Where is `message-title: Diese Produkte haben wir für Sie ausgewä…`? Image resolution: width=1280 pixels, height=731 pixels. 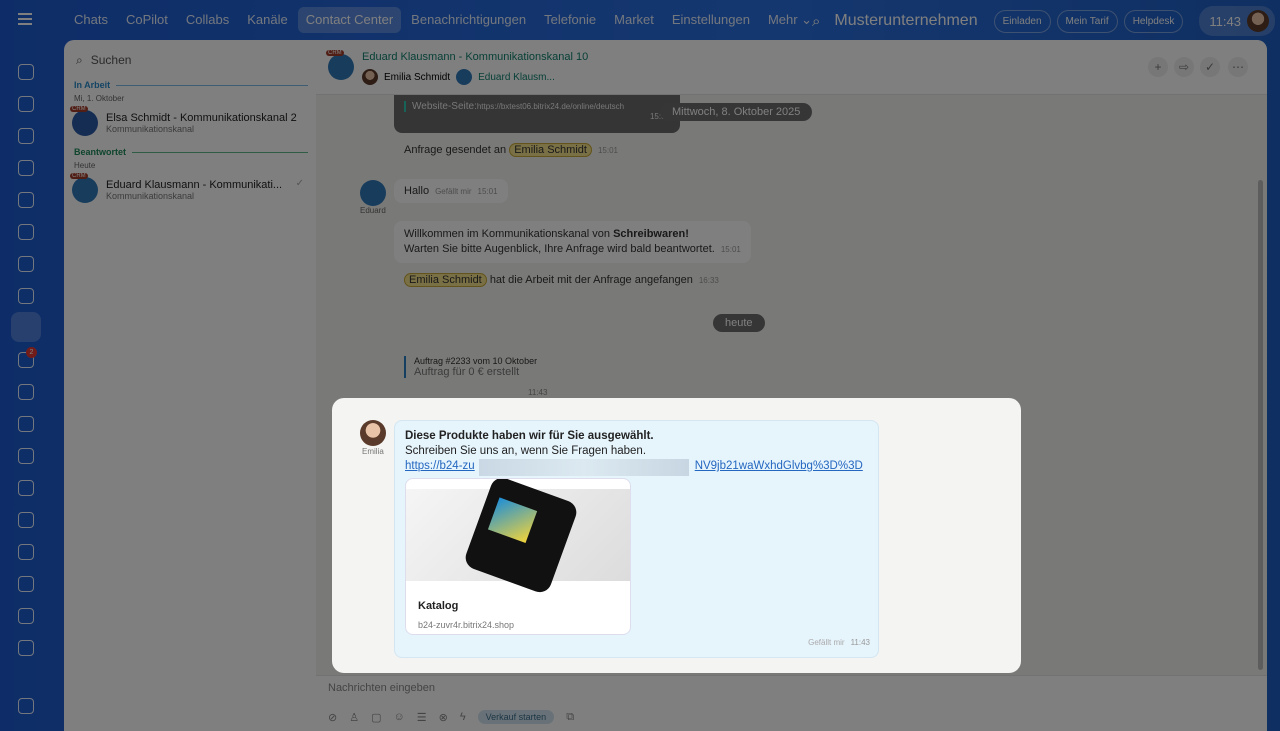 message-title: Diese Produkte haben wir für Sie ausgewä… is located at coordinates (529, 436).